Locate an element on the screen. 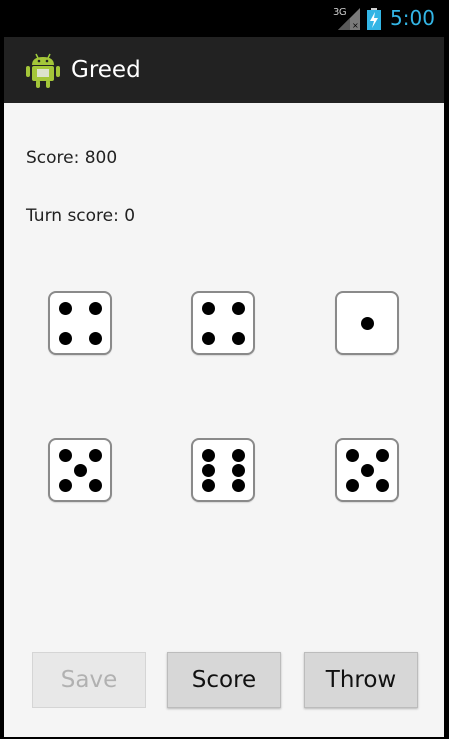 Image resolution: width=449 pixels, height=739 pixels. app-title: Greed is located at coordinates (106, 70).